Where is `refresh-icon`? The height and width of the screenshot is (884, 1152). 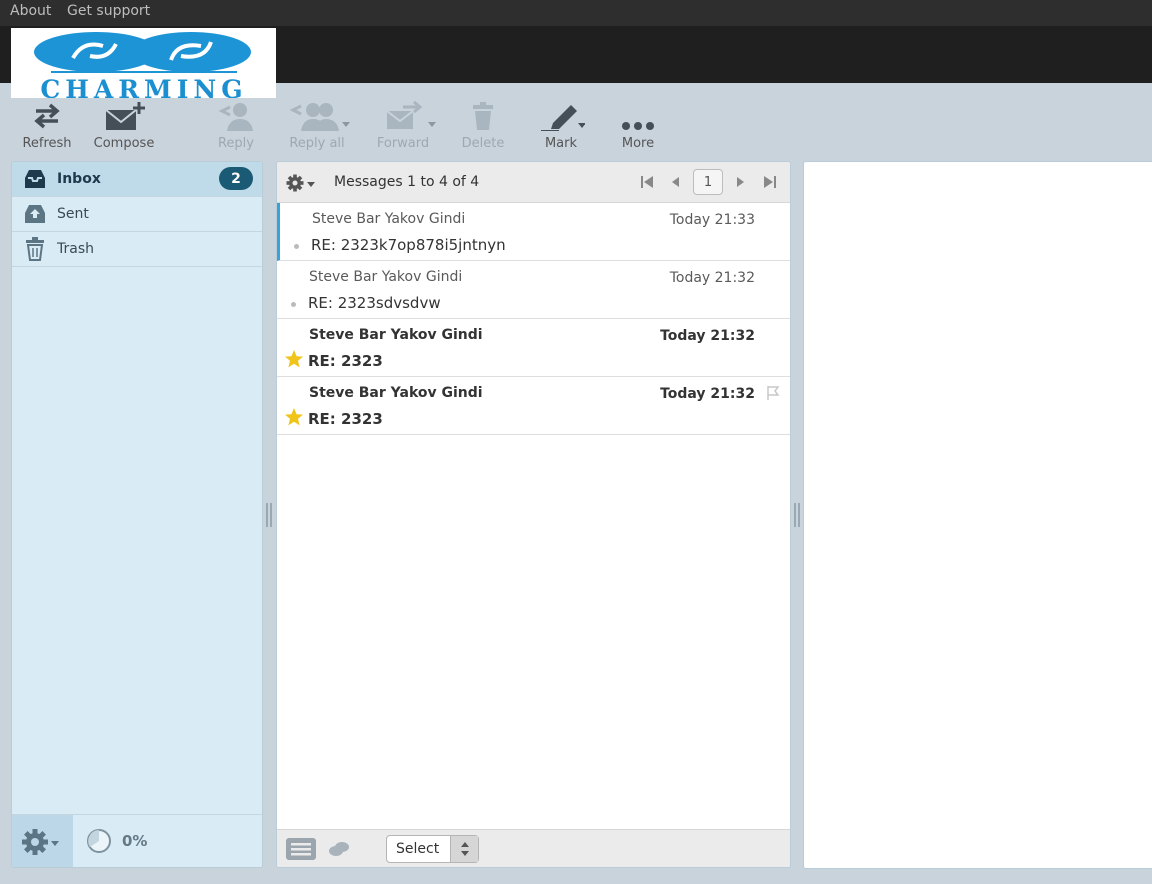 refresh-icon is located at coordinates (47, 116).